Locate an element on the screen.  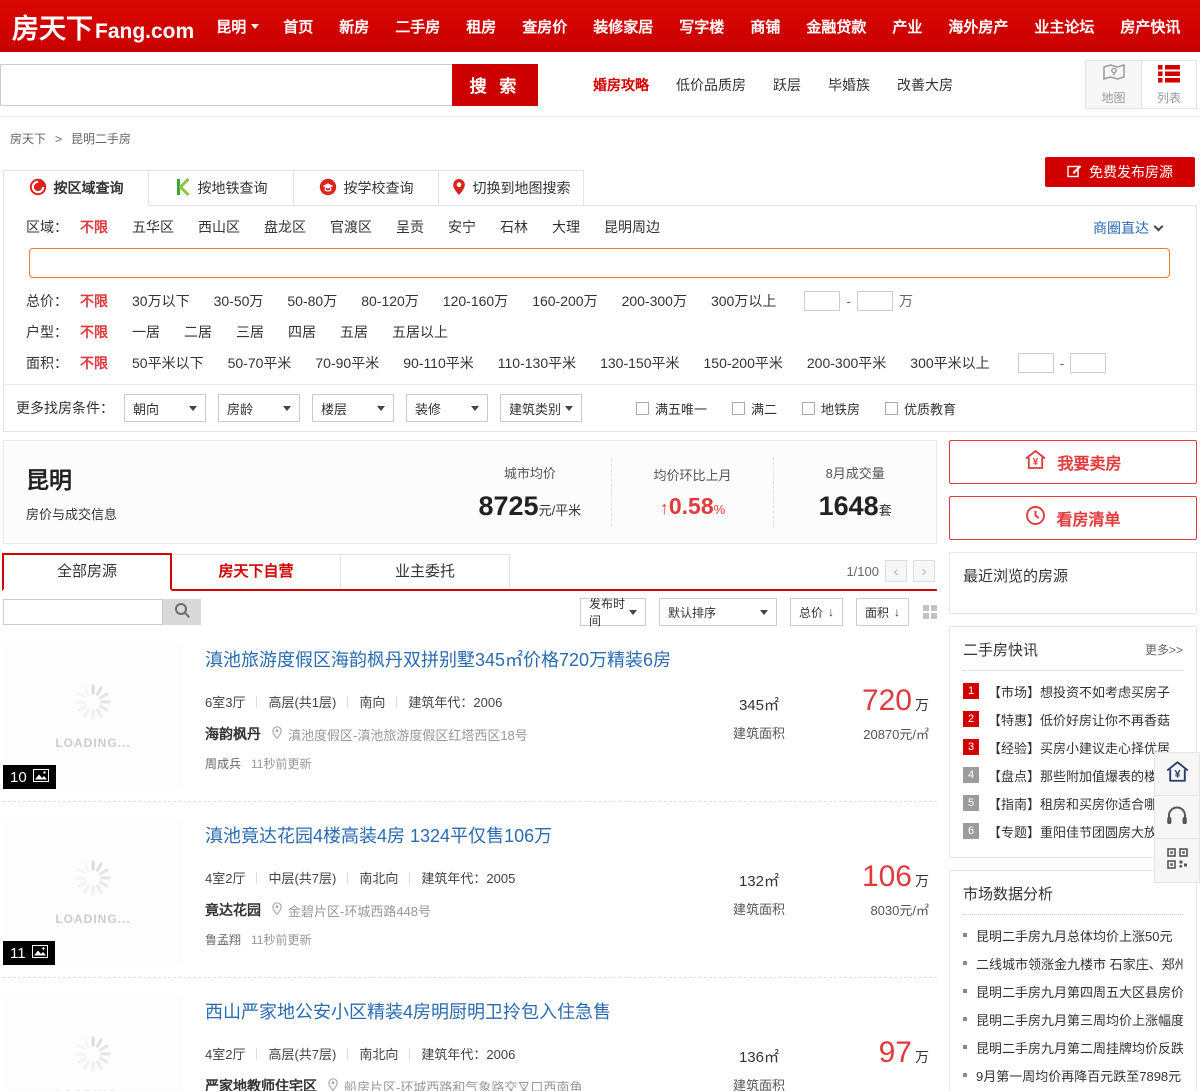
price-option: 30万以下 is located at coordinates (161, 301).